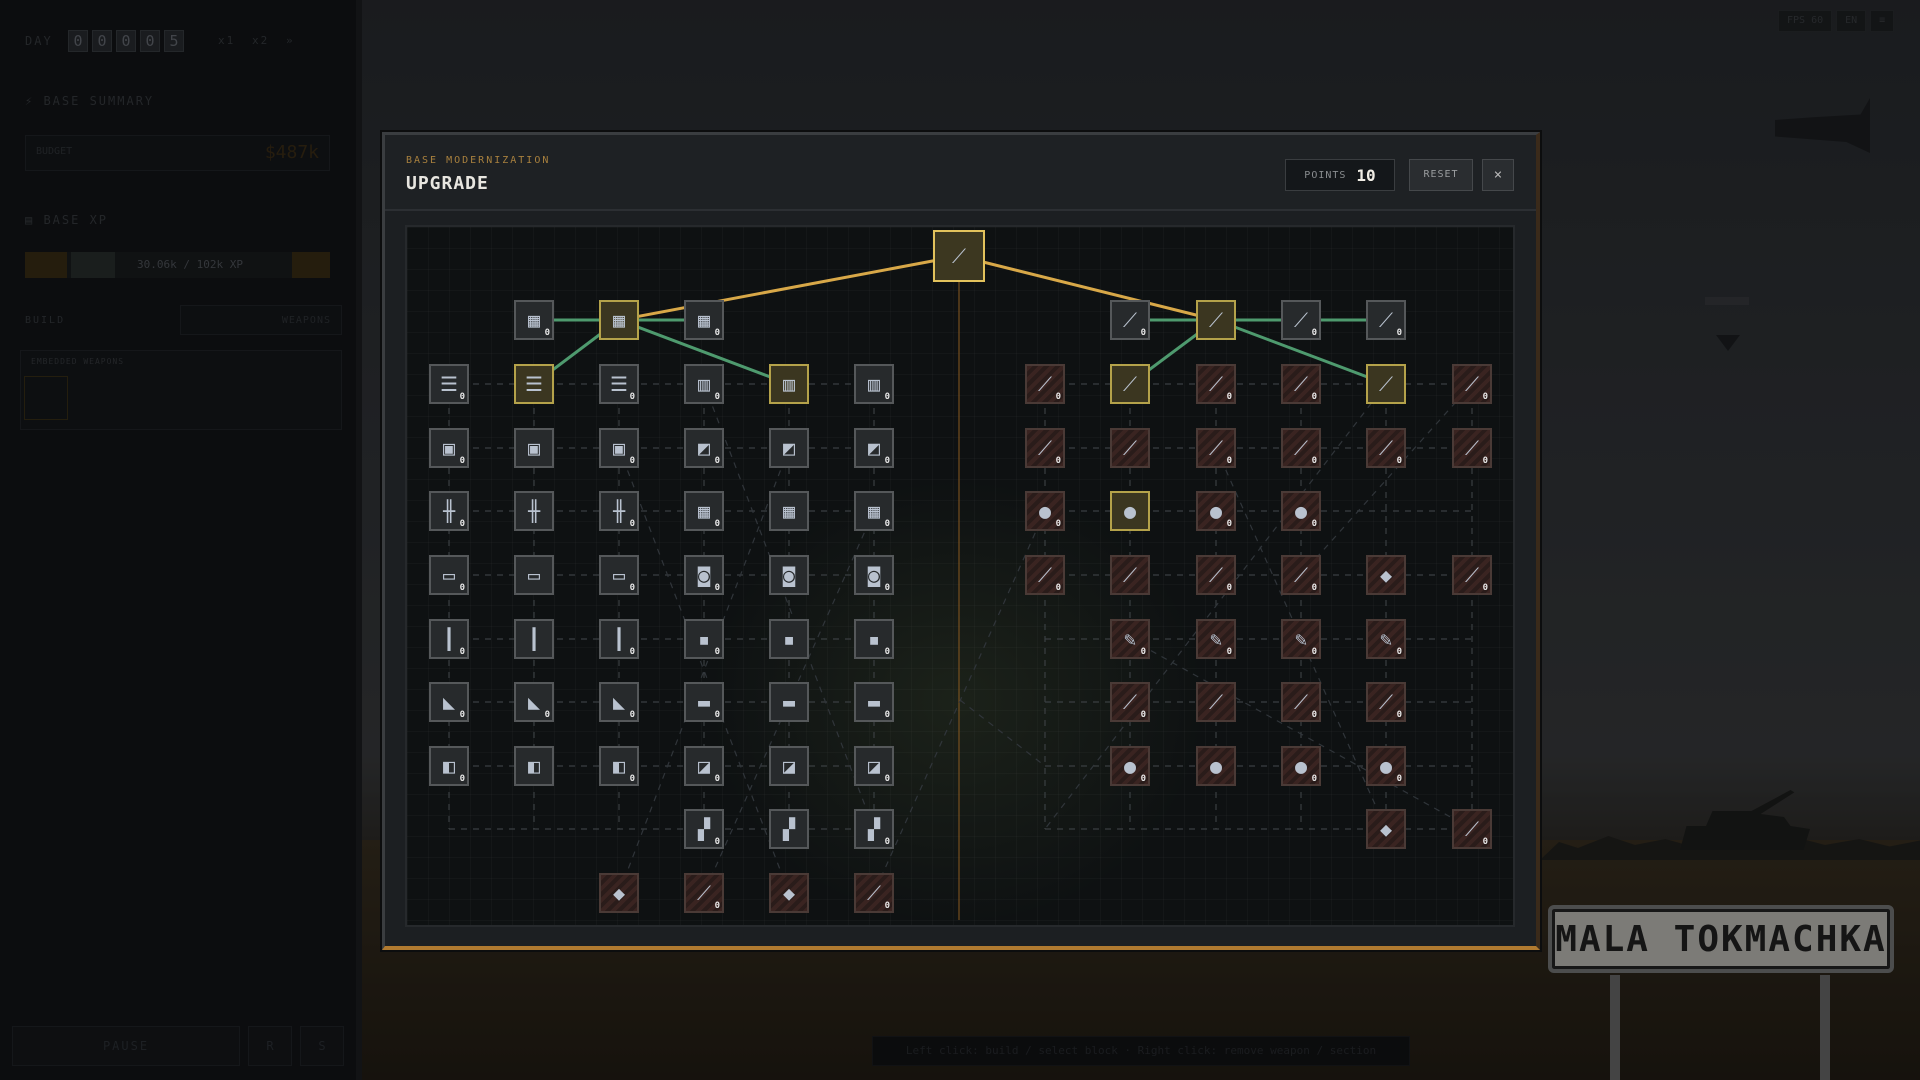 The width and height of the screenshot is (1920, 1080). I want to click on upgrade-node-right-r6c1: ●, so click(1216, 766).